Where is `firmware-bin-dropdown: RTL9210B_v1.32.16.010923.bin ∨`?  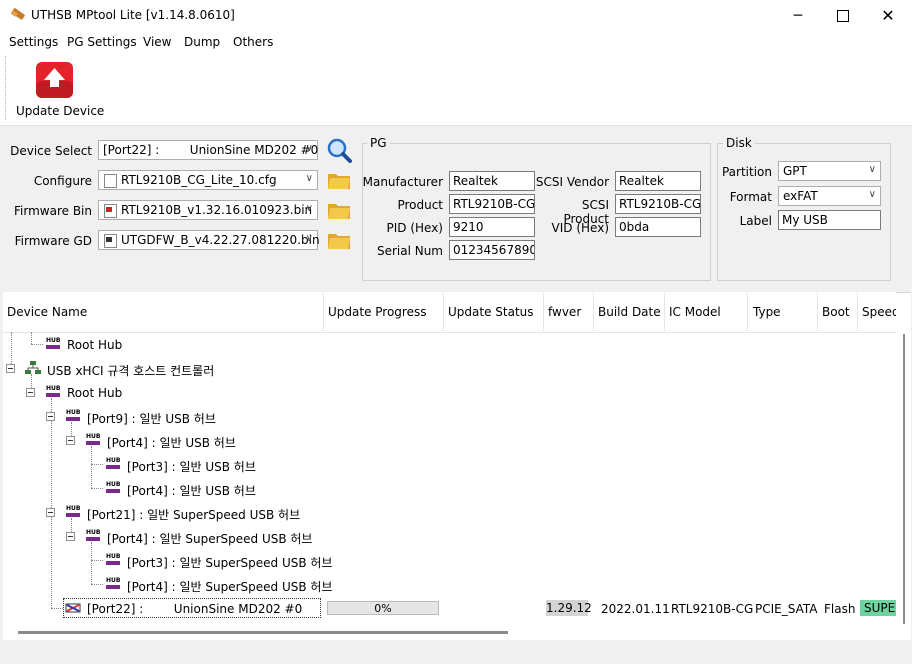 firmware-bin-dropdown: RTL9210B_v1.32.16.010923.bin ∨ is located at coordinates (208, 210).